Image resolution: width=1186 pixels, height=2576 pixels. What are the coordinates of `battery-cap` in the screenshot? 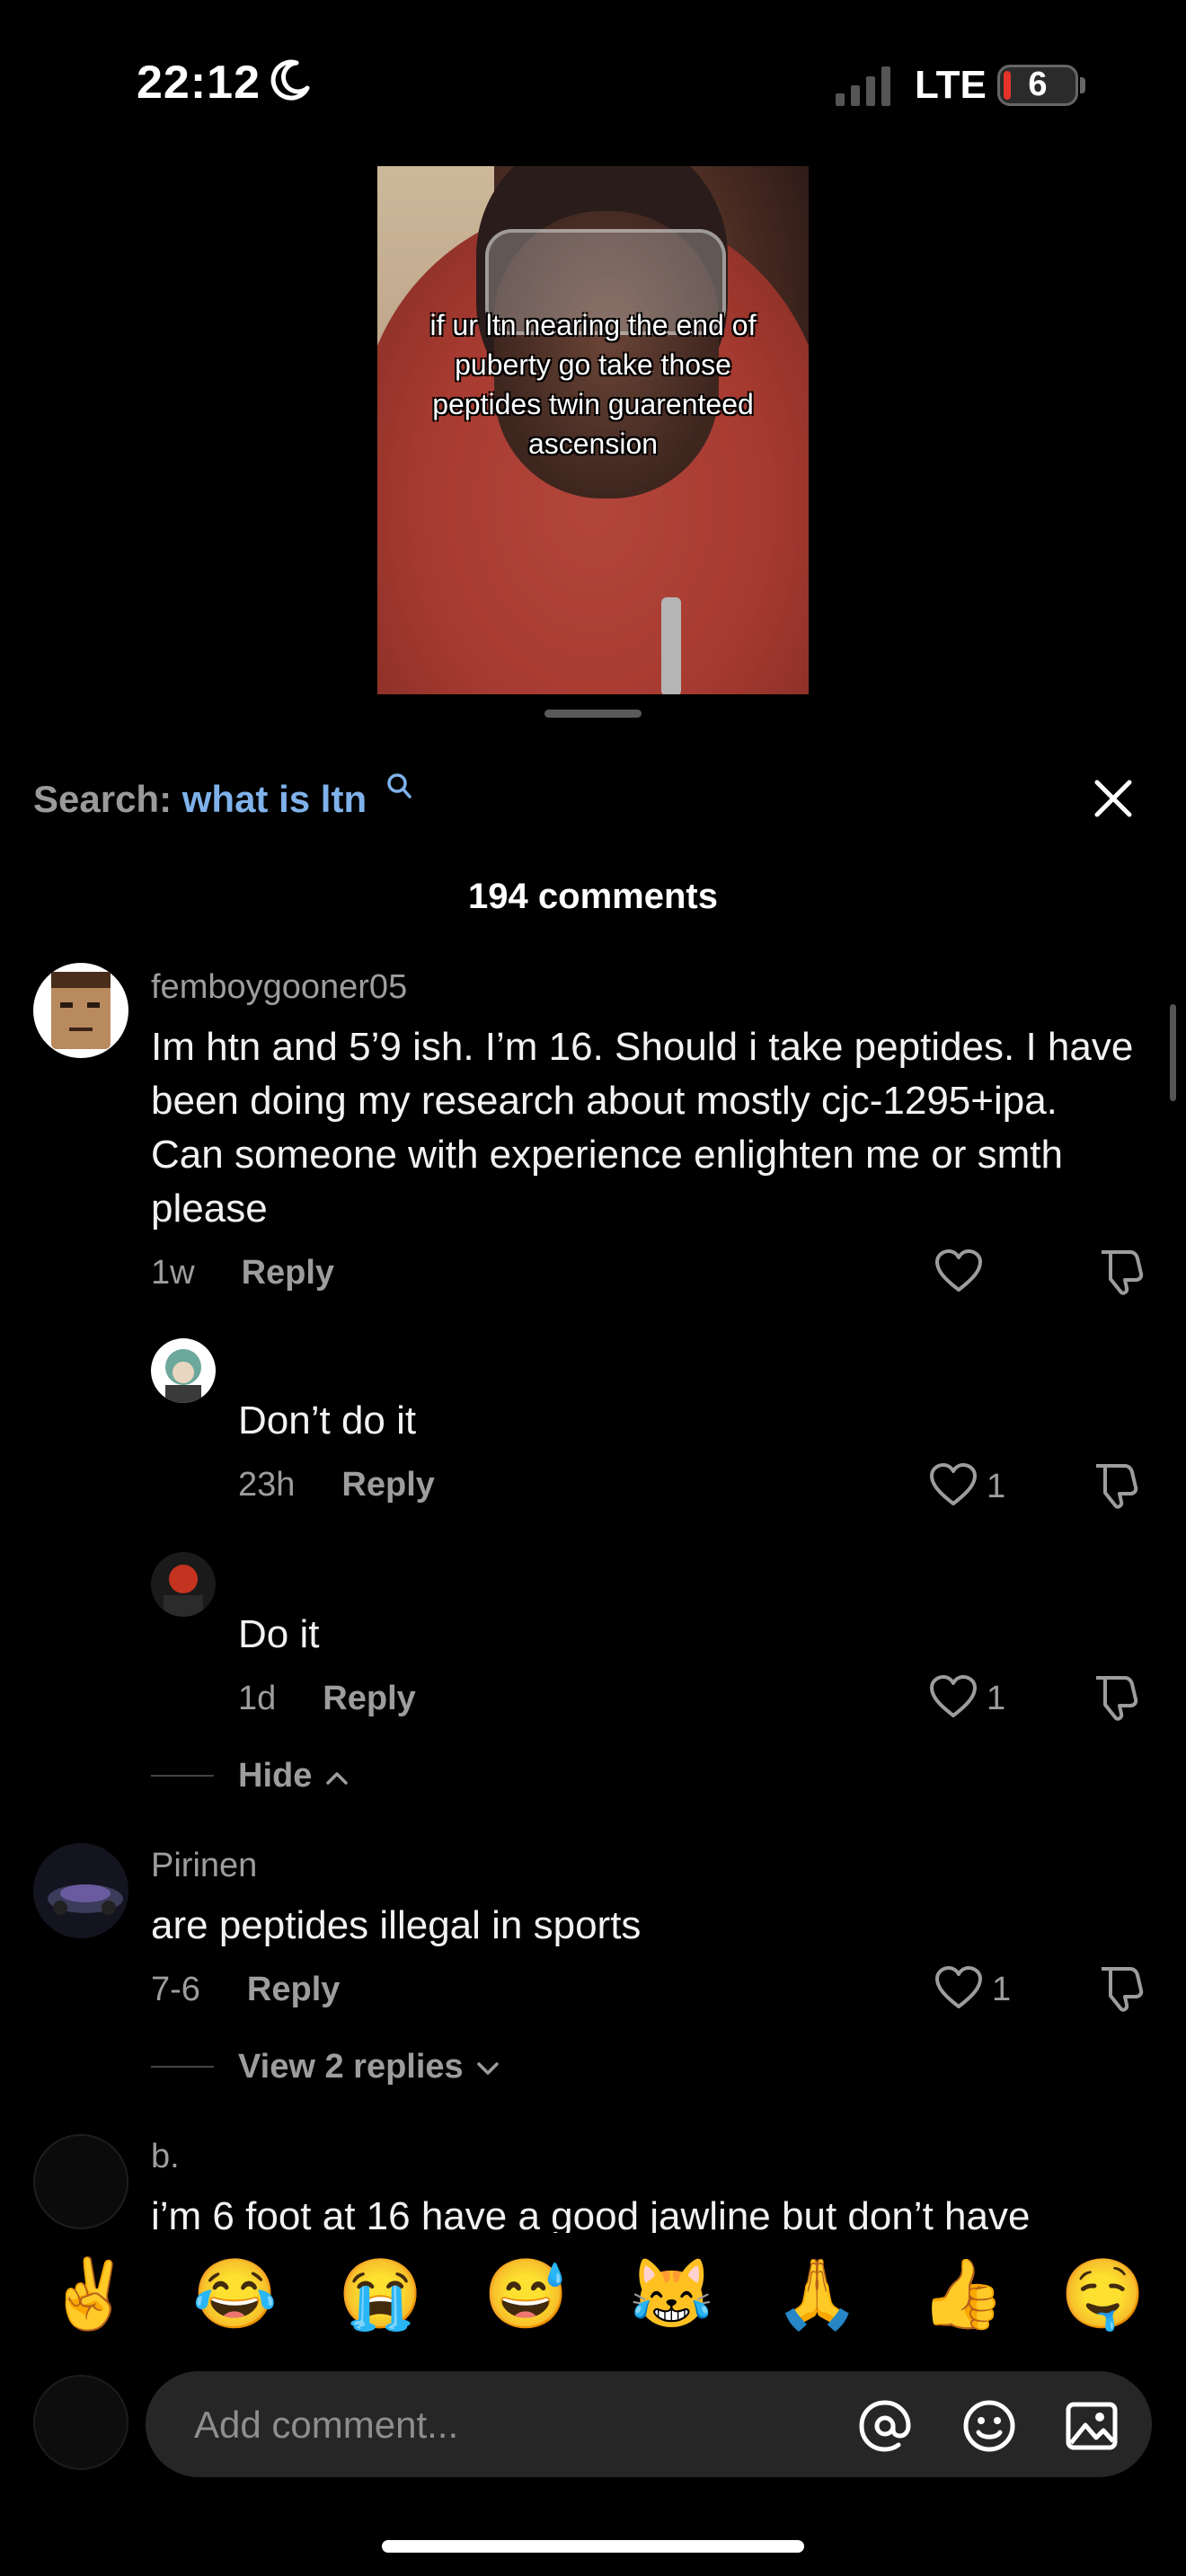 It's located at (1082, 85).